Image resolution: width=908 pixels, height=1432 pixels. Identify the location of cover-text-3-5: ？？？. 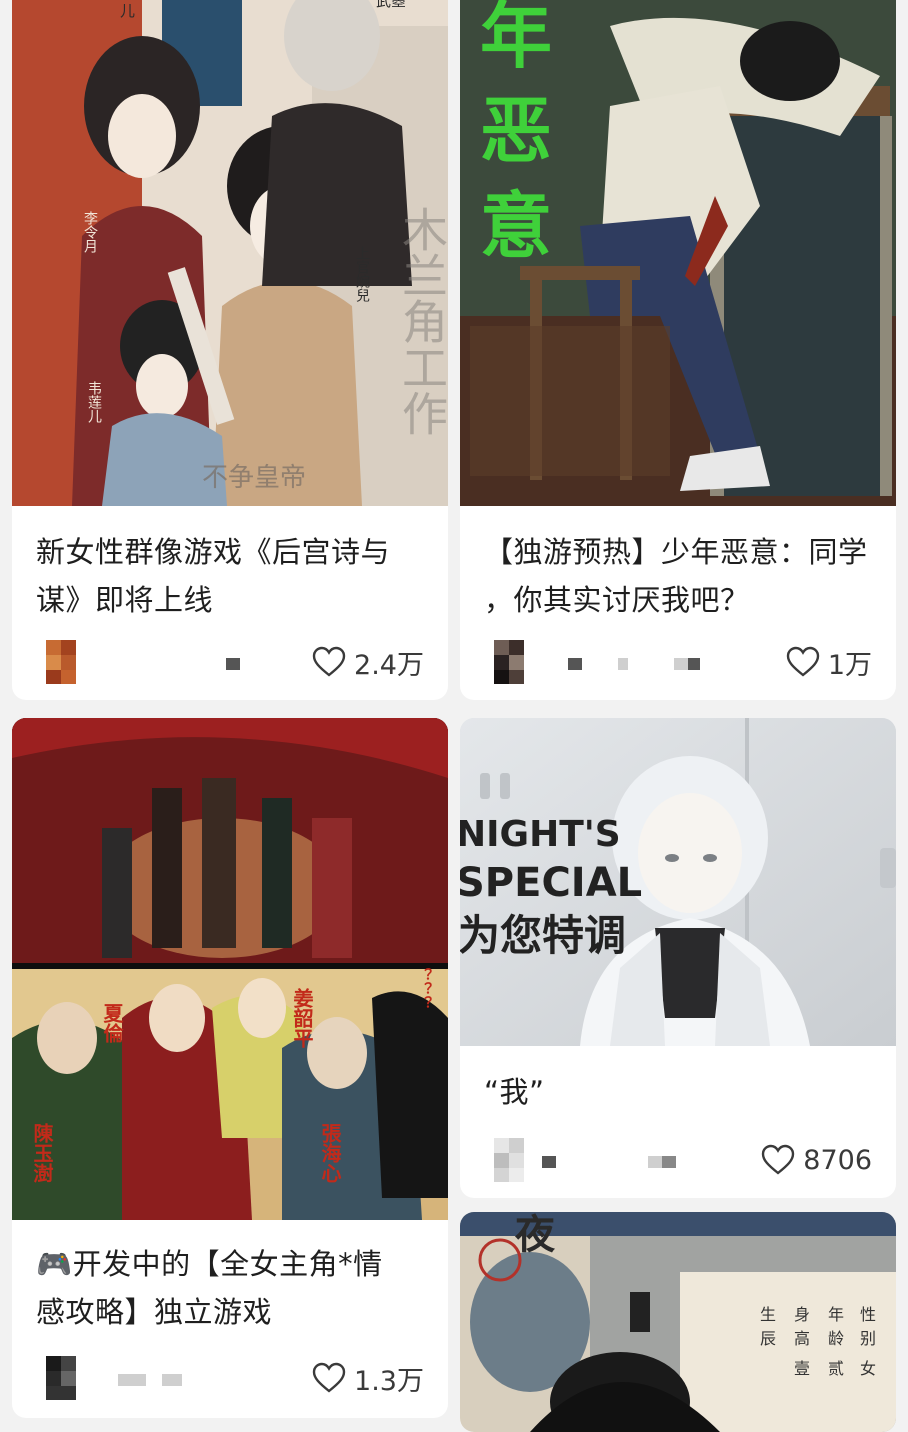
(424, 988).